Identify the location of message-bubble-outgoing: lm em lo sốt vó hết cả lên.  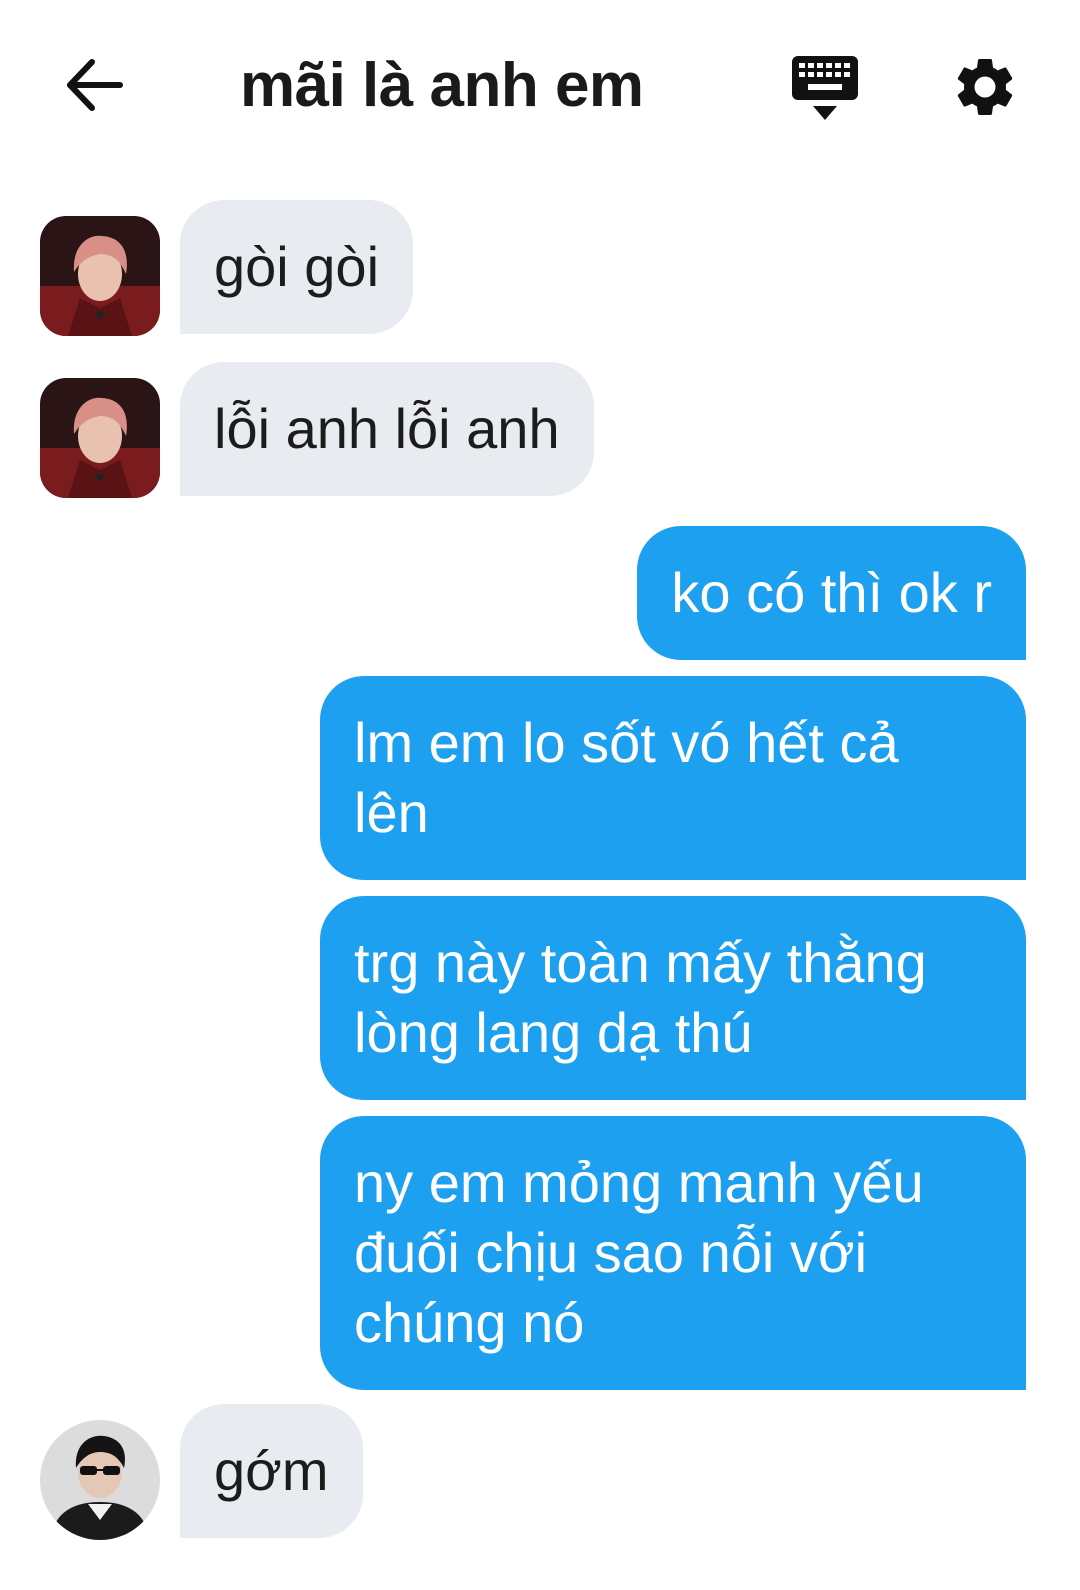
(673, 778).